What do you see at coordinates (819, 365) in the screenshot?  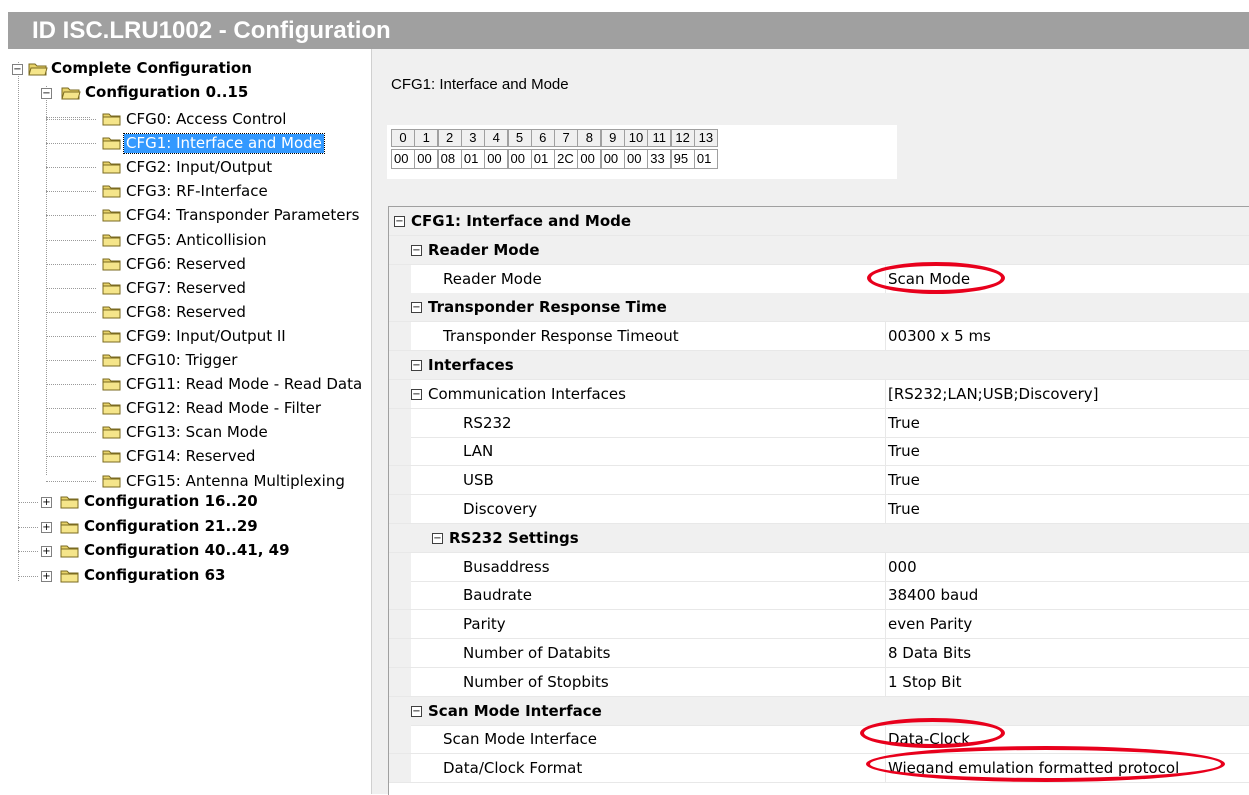 I see `grid-category-row: − Interfaces` at bounding box center [819, 365].